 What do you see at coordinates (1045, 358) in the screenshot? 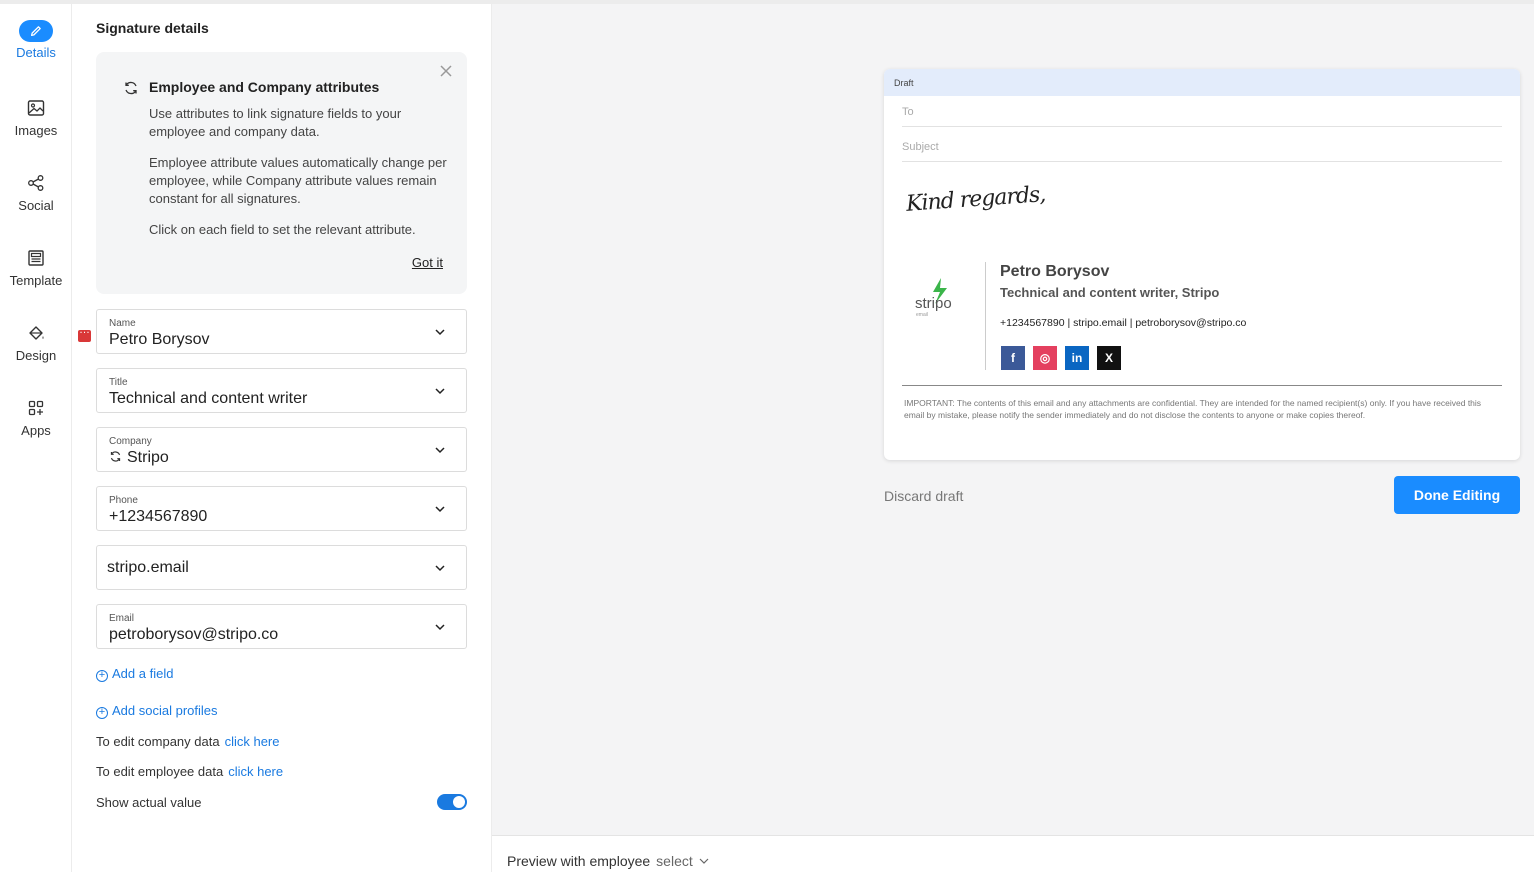
I see `instagram-icon: ◎` at bounding box center [1045, 358].